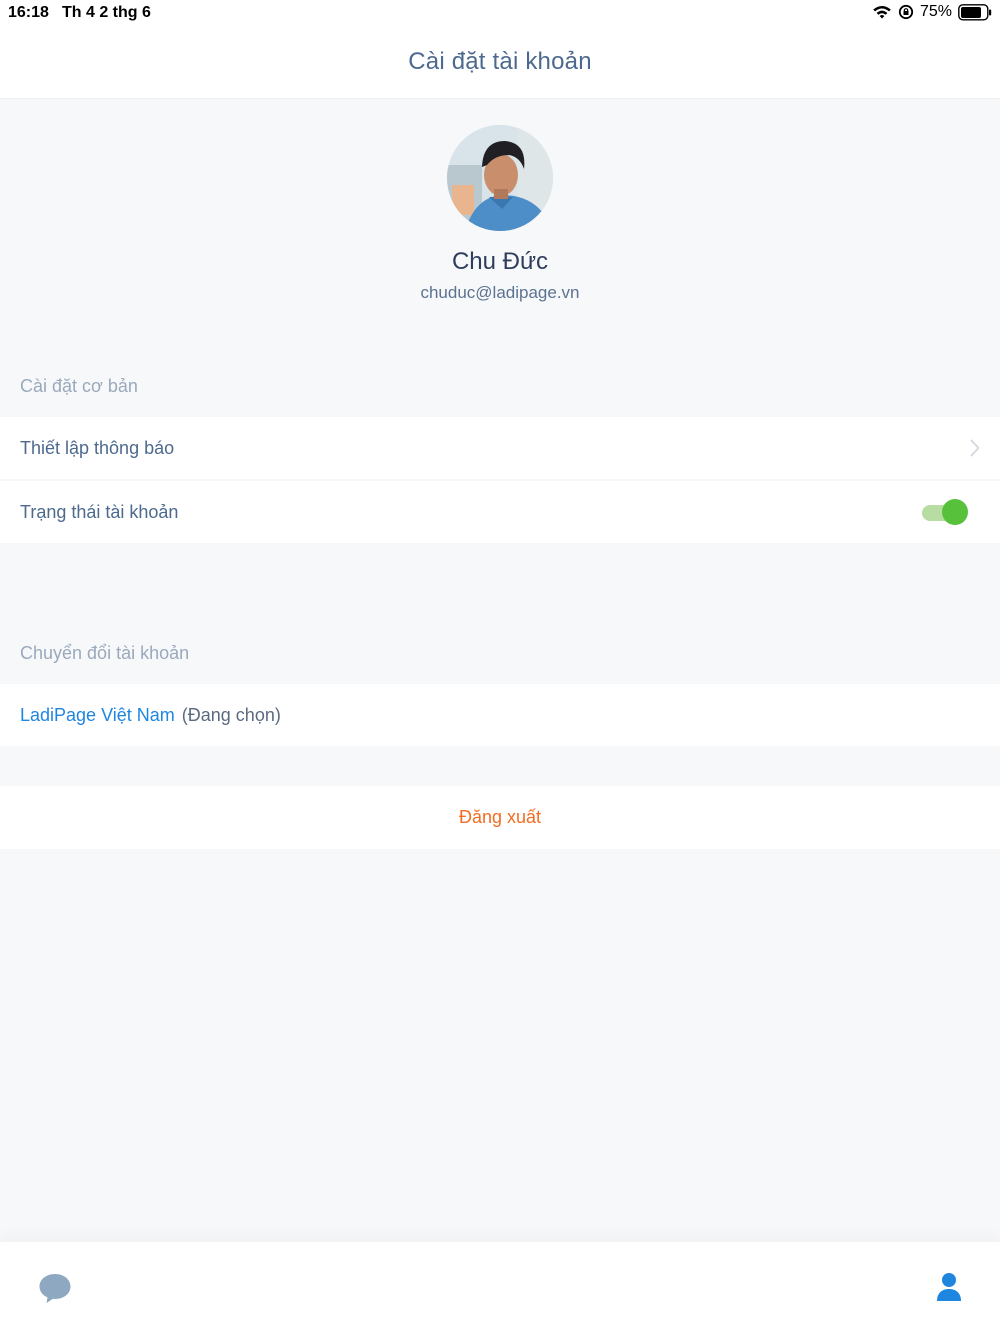  I want to click on account-name: LadiPage Việt Nam, so click(97, 714).